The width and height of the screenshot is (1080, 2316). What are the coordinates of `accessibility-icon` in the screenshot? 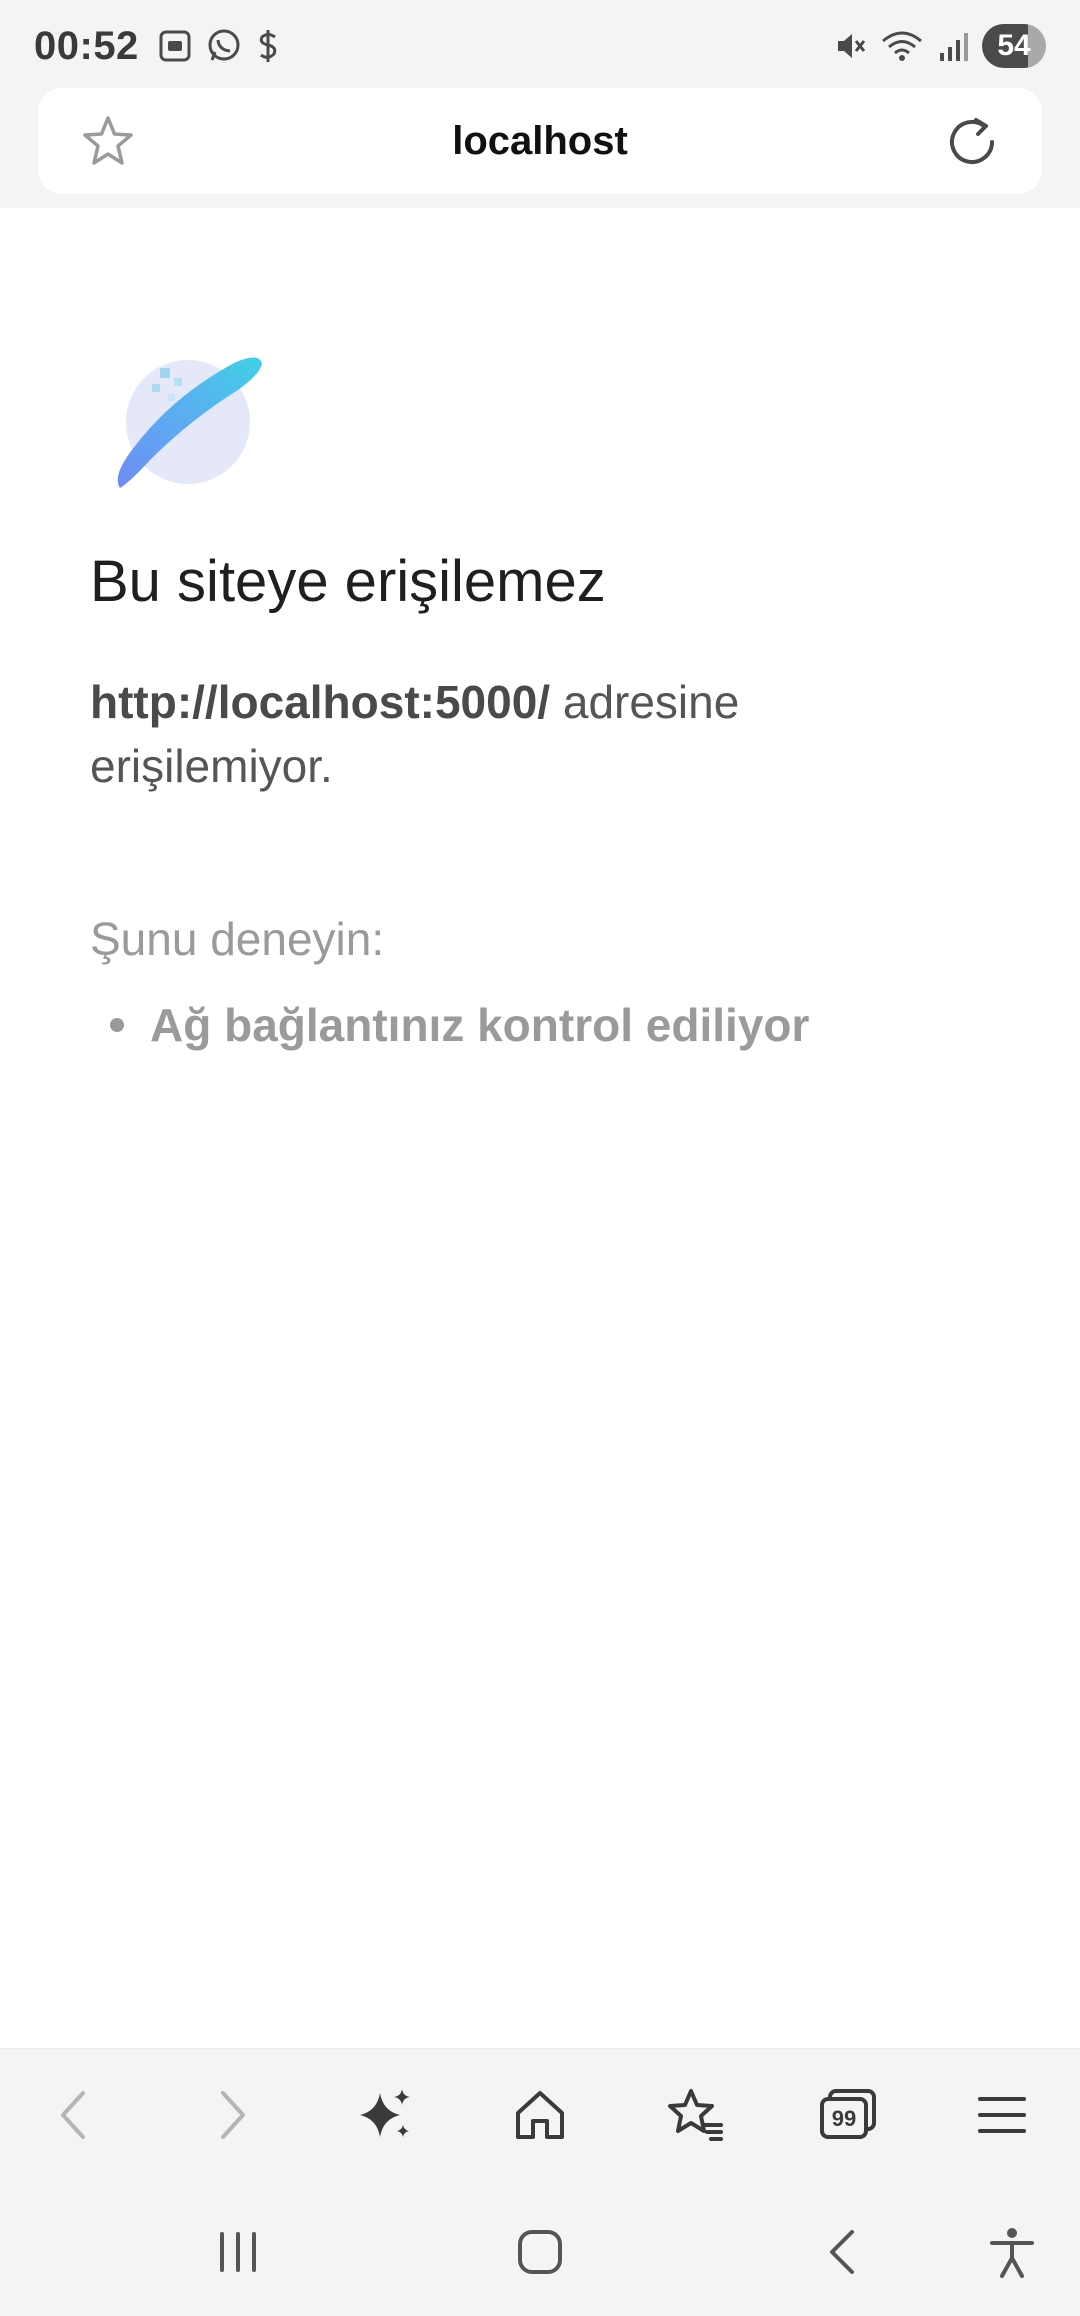 It's located at (1012, 2253).